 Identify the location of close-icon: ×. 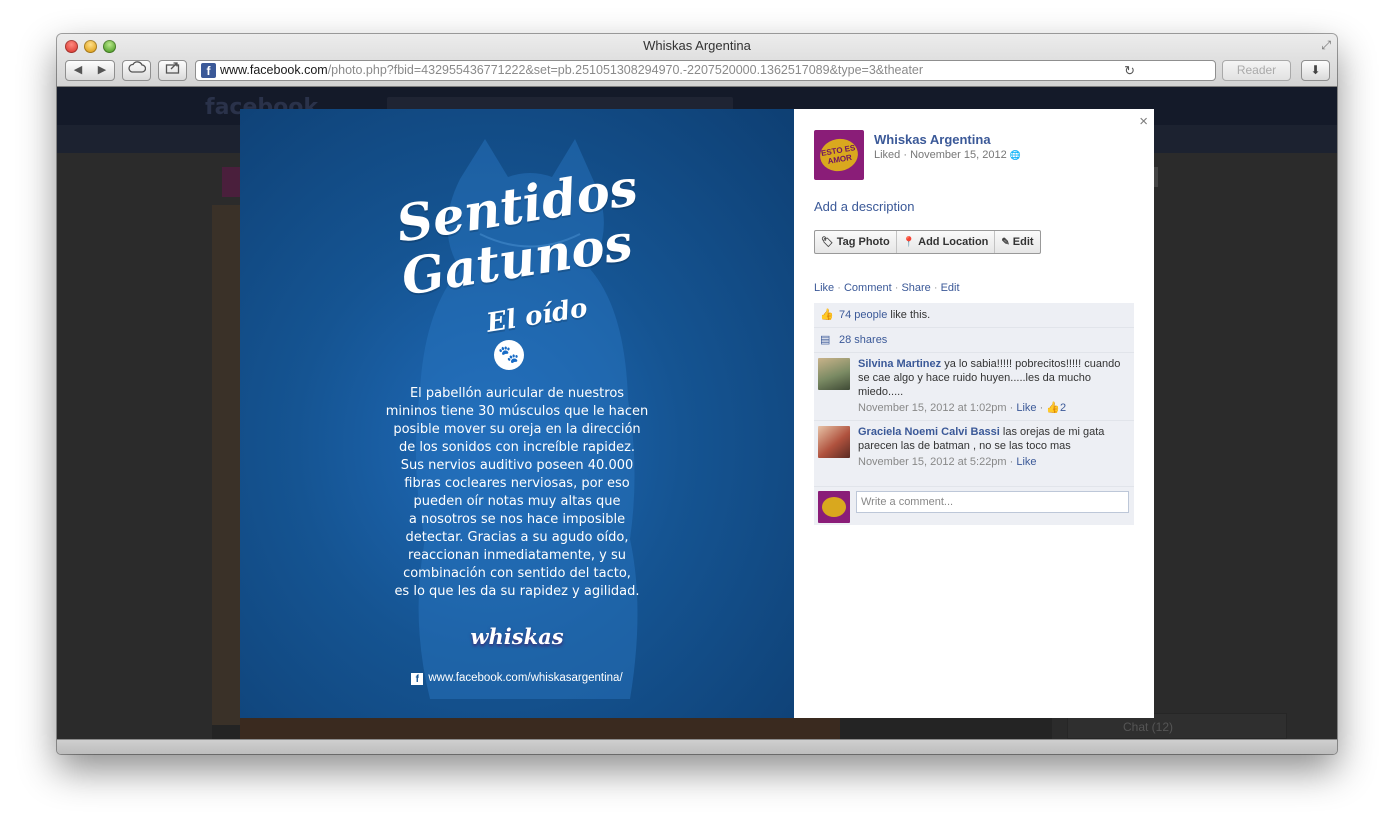
(1143, 121).